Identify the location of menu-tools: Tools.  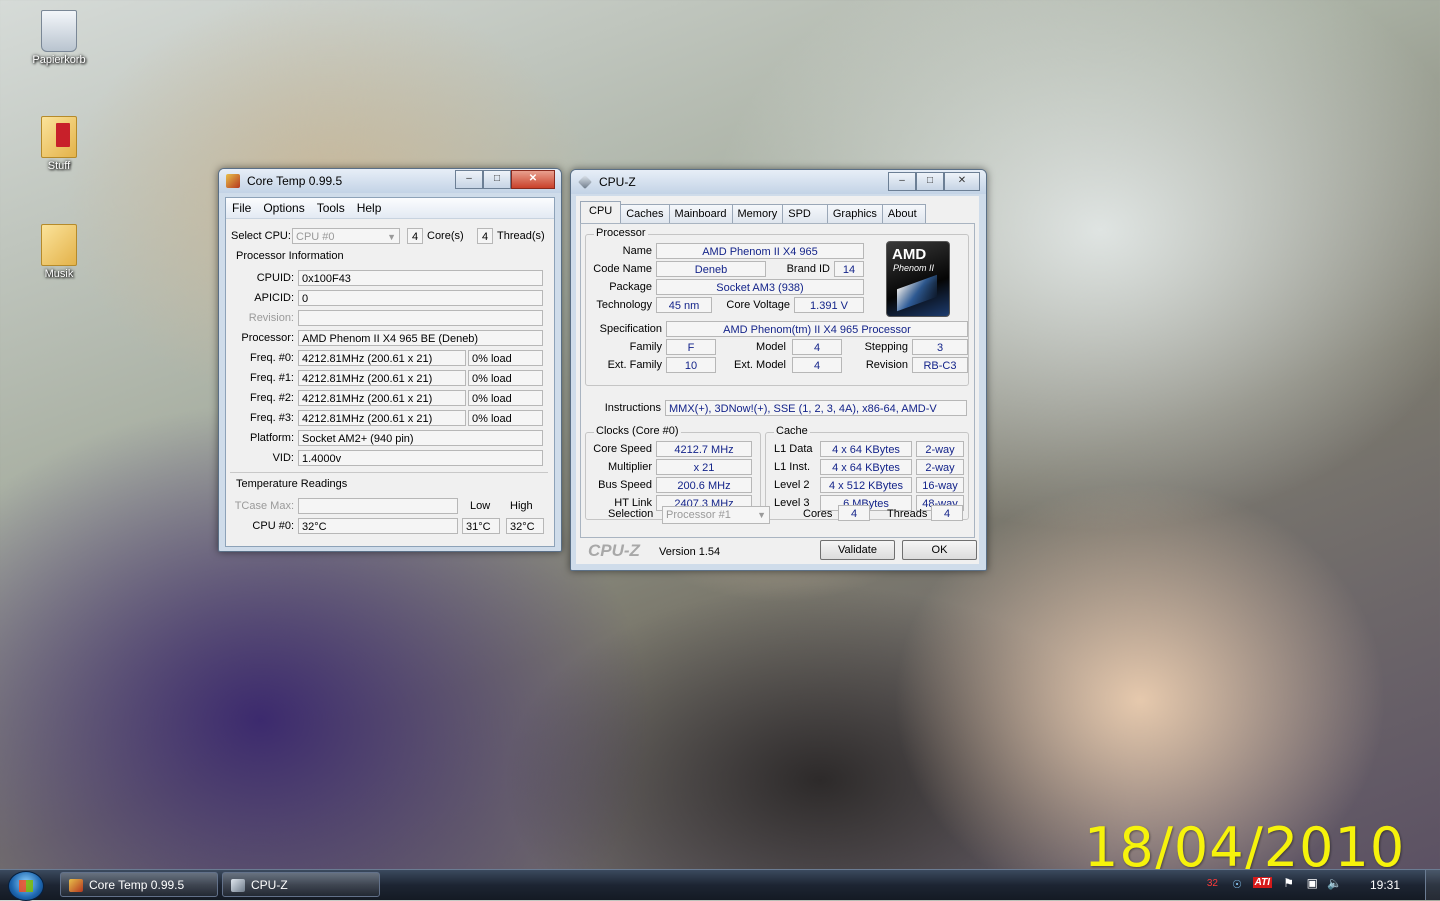
(331, 208).